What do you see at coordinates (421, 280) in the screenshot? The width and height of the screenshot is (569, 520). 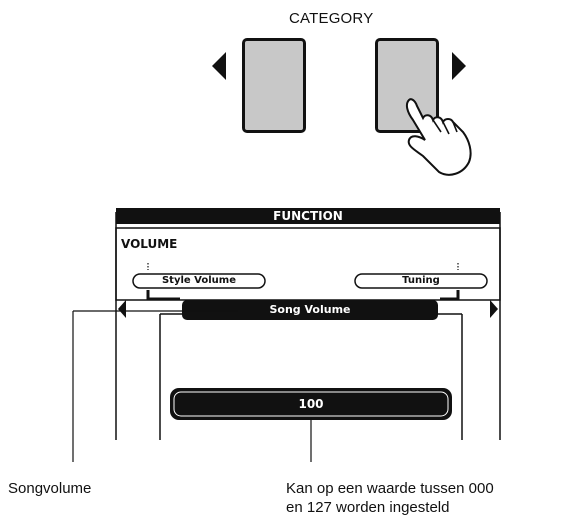 I see `lcd-right-item: Tuning` at bounding box center [421, 280].